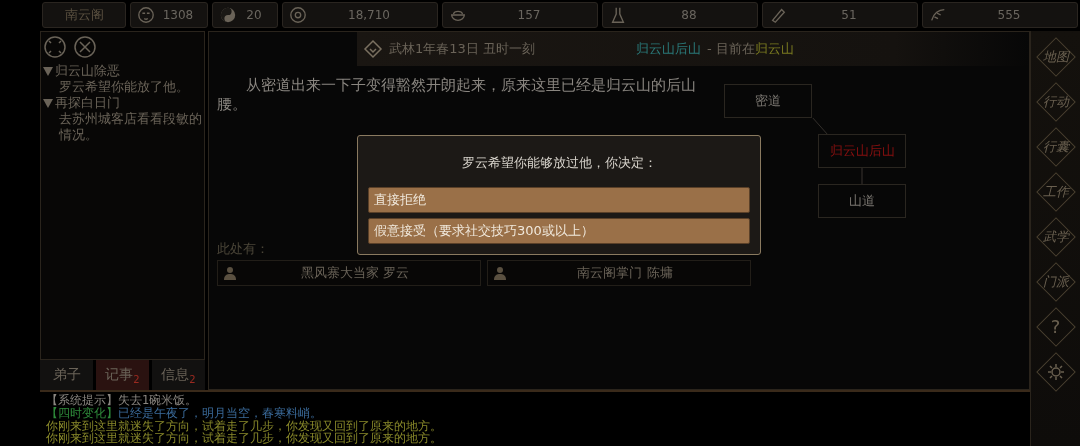 Image resolution: width=1080 pixels, height=446 pixels. What do you see at coordinates (87, 103) in the screenshot?
I see `quest-title: 再探白日门` at bounding box center [87, 103].